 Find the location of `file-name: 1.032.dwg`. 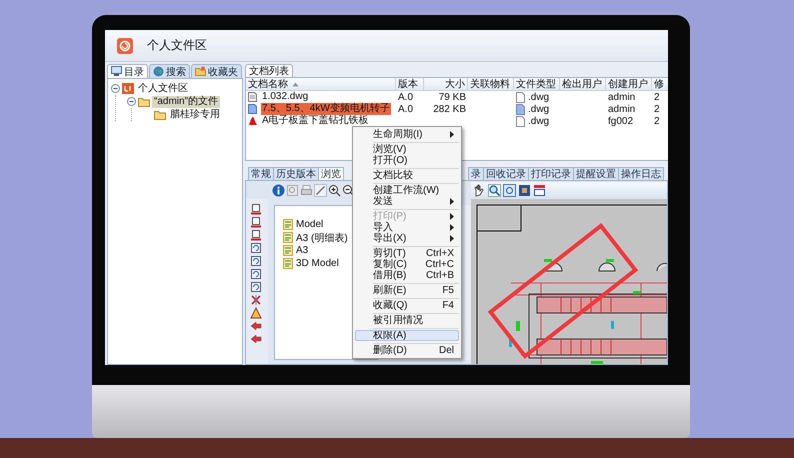

file-name: 1.032.dwg is located at coordinates (285, 97).